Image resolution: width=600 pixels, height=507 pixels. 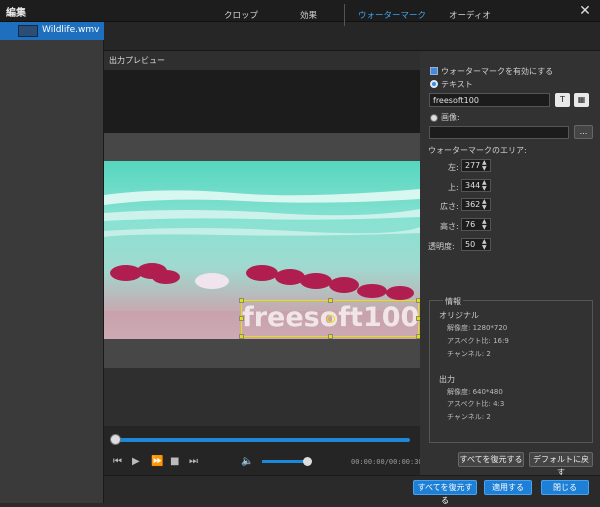 What do you see at coordinates (331, 319) in the screenshot?
I see `move-handle-icon` at bounding box center [331, 319].